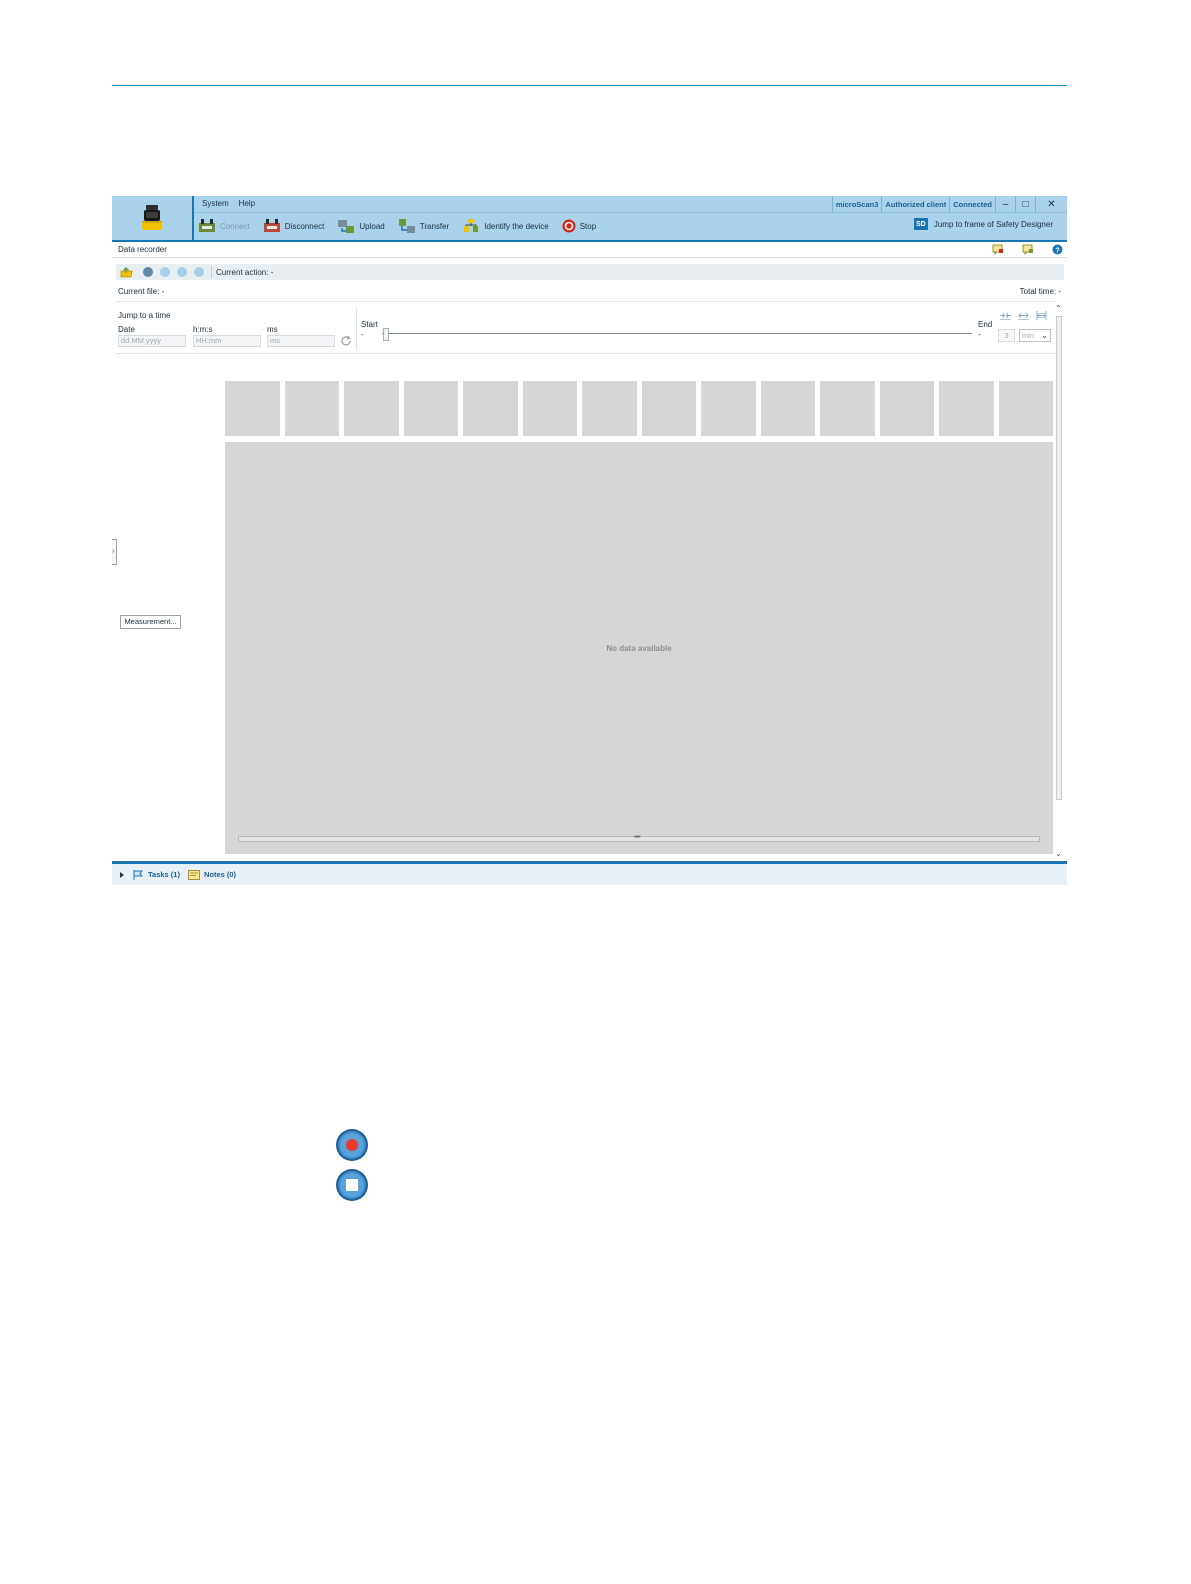 The width and height of the screenshot is (1191, 1584). I want to click on scrollbar-thumb, so click(1059, 558).